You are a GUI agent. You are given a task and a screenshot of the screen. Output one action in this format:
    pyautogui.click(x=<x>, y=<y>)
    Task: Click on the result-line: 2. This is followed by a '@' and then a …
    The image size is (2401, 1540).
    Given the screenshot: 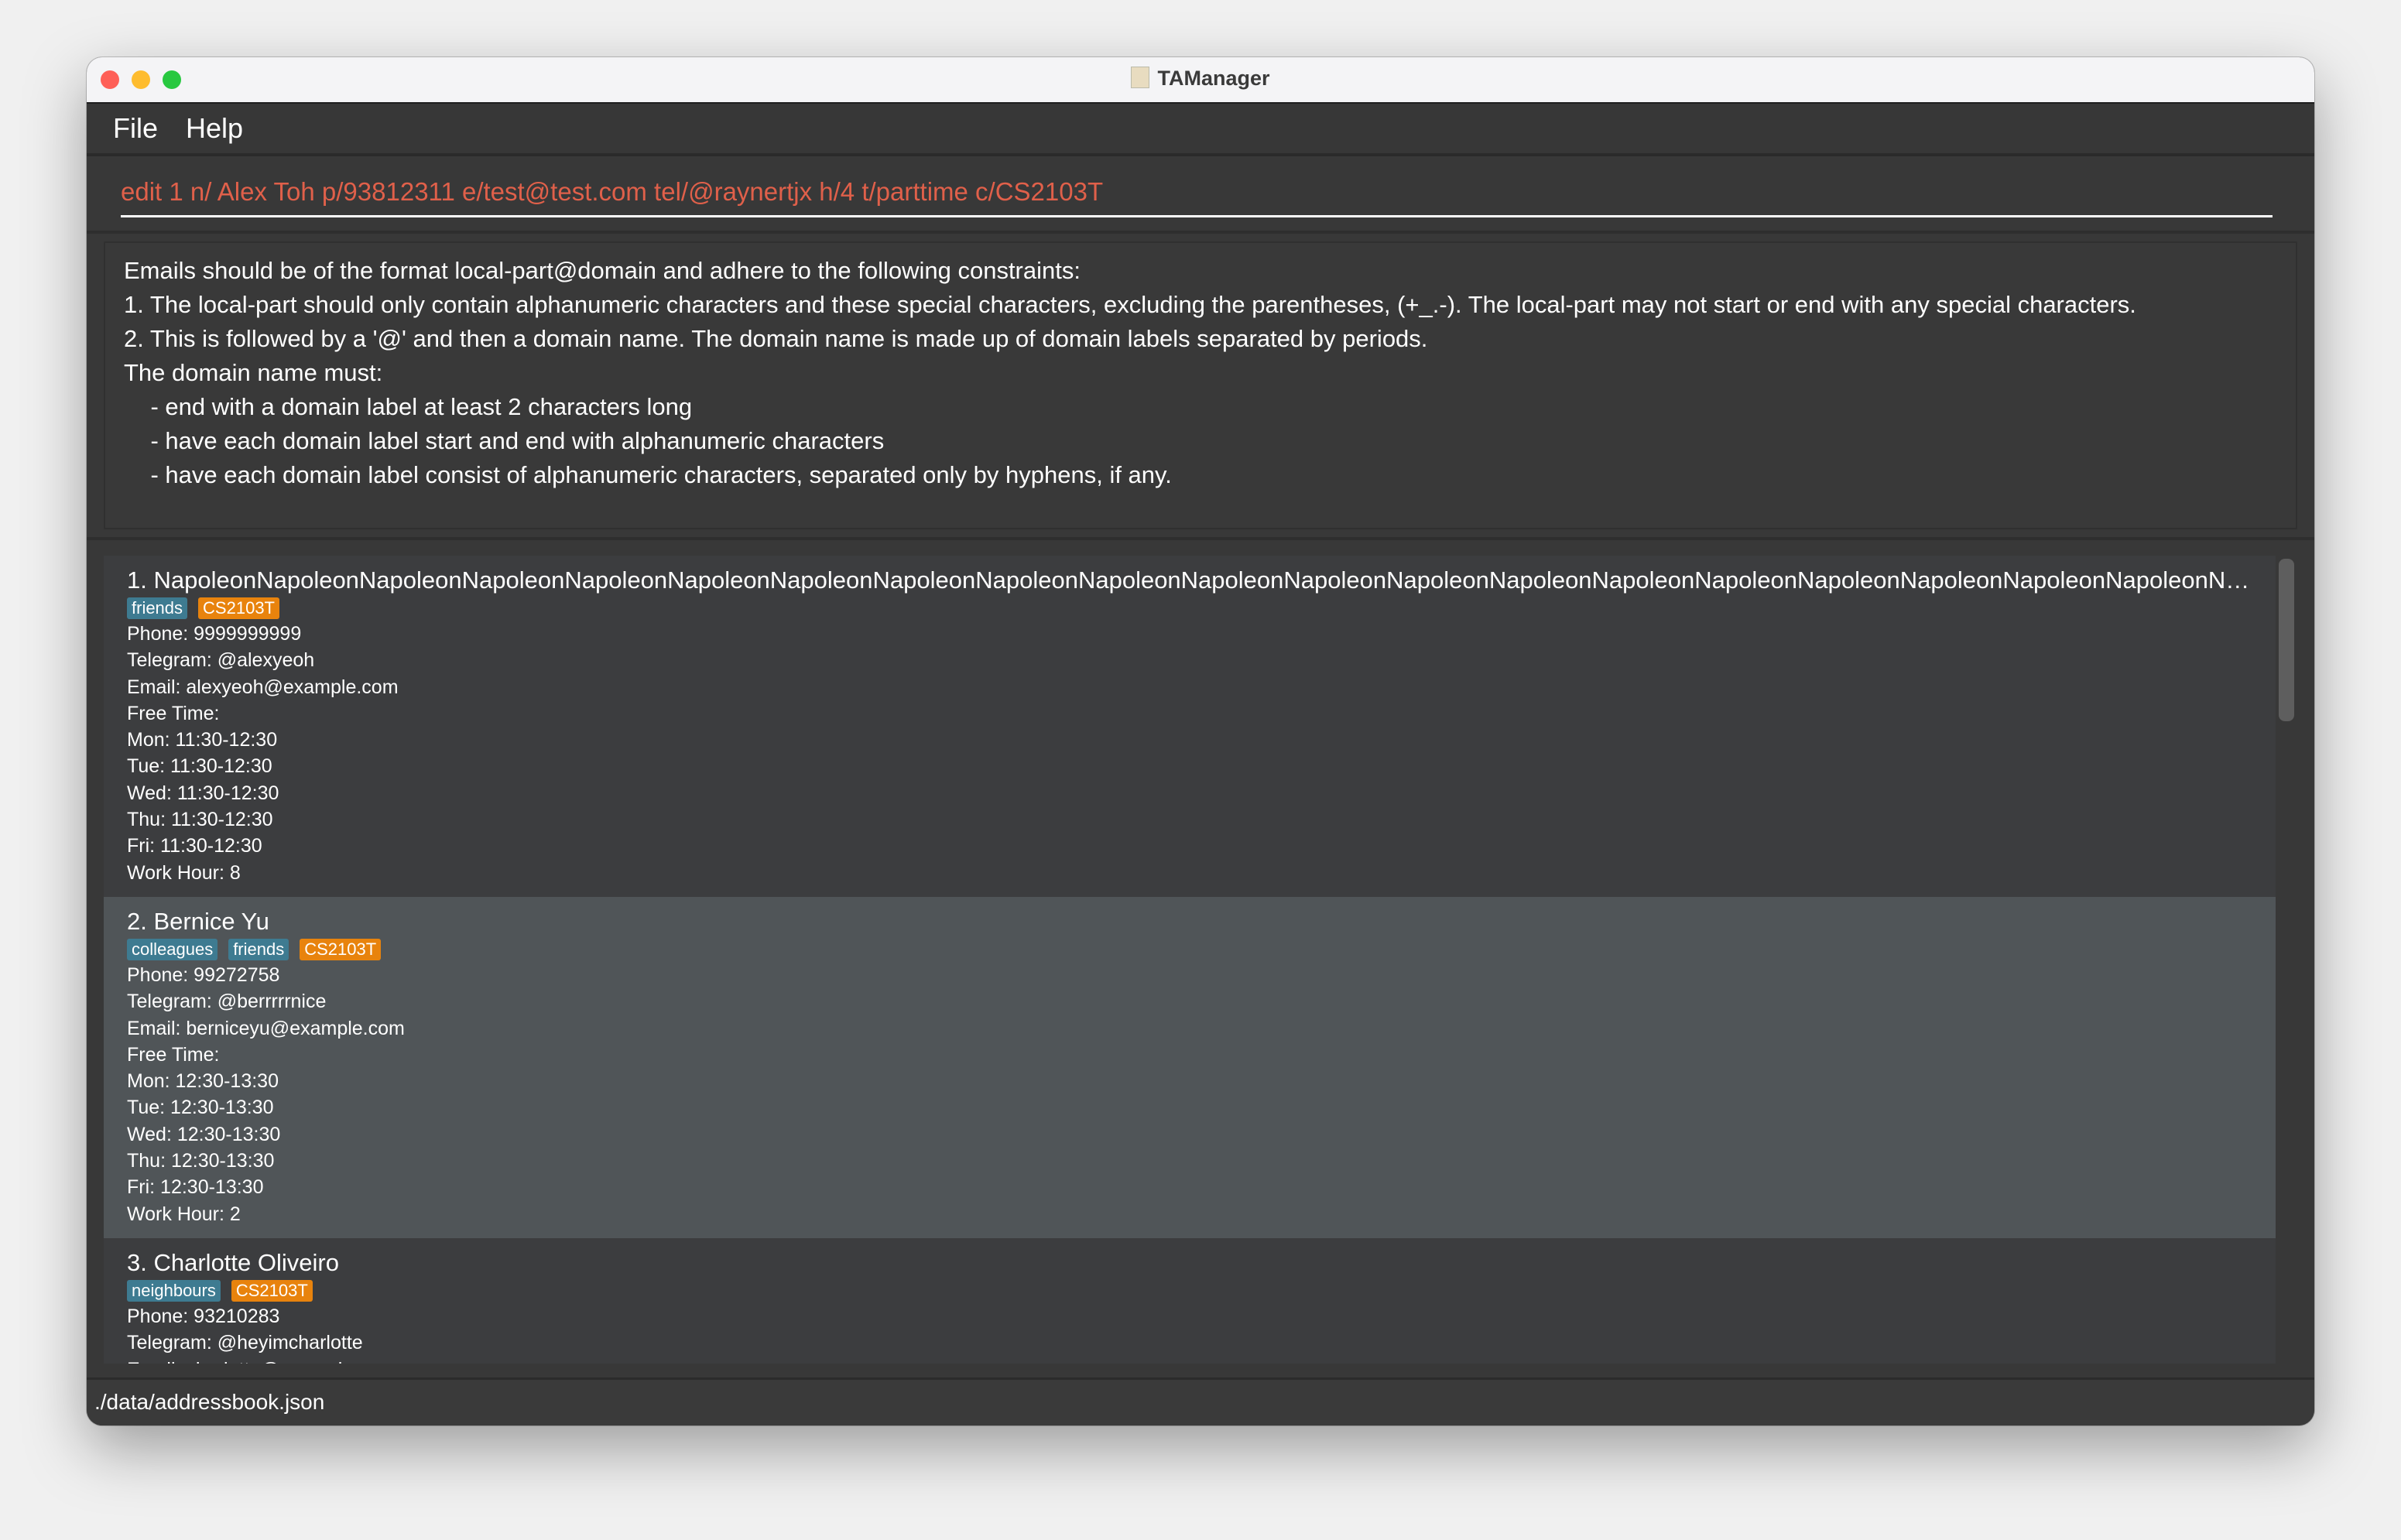 What is the action you would take?
    pyautogui.click(x=776, y=338)
    